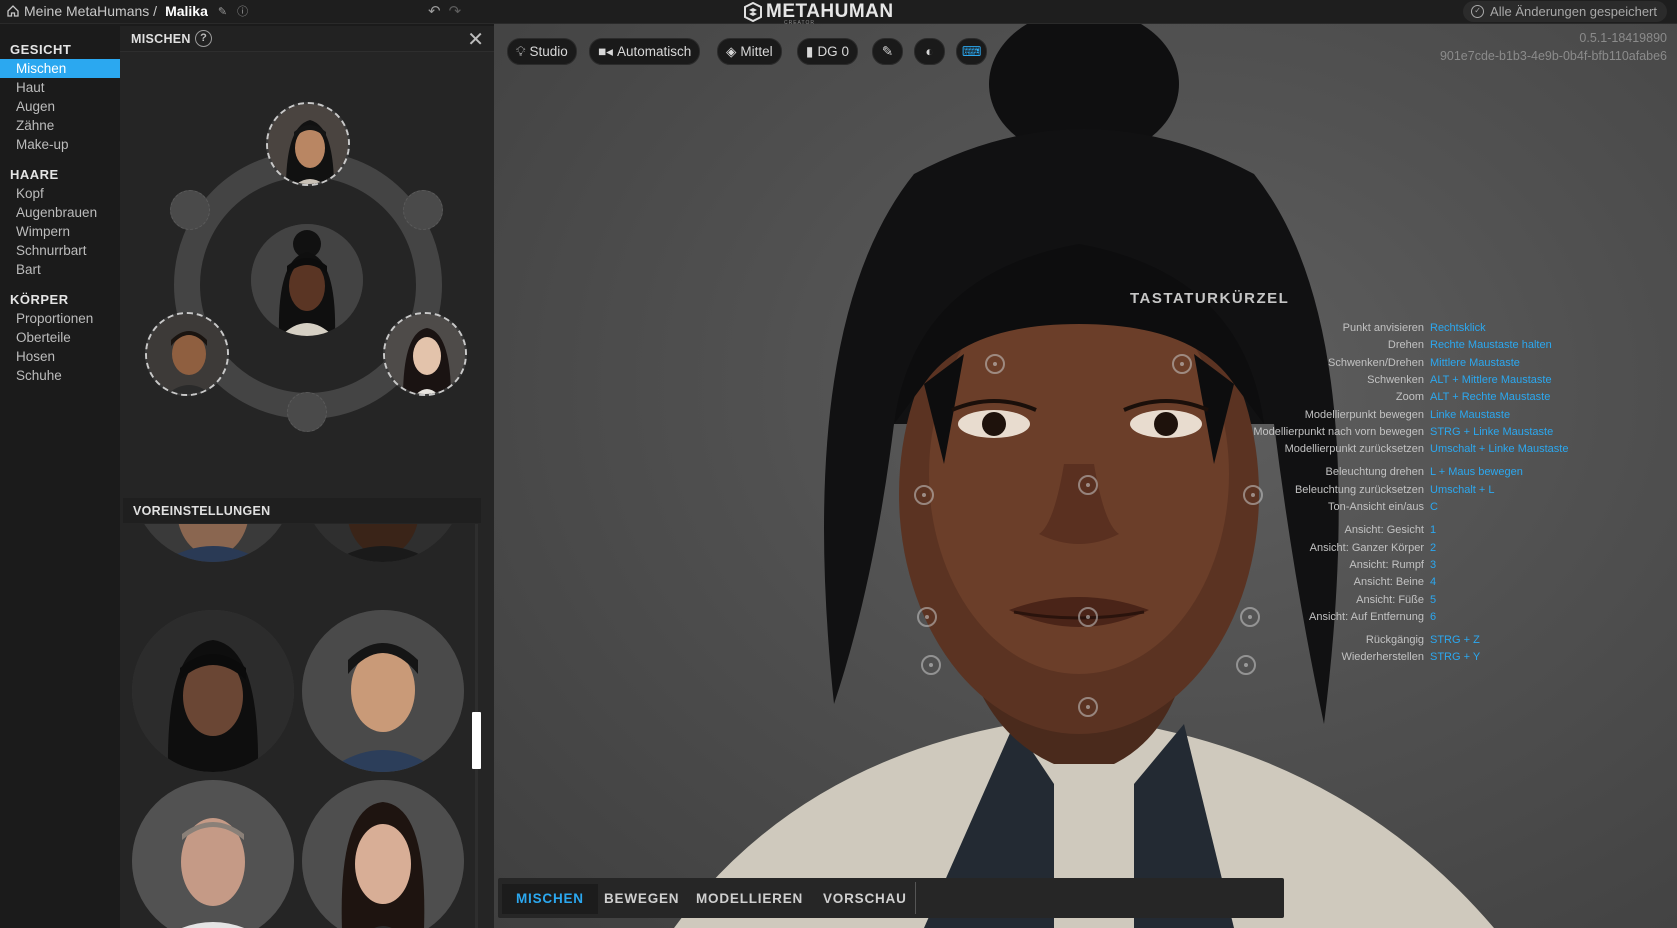 Image resolution: width=1677 pixels, height=928 pixels. What do you see at coordinates (1366, 616) in the screenshot?
I see `shortcut-action: Ansicht: Auf Entfernung` at bounding box center [1366, 616].